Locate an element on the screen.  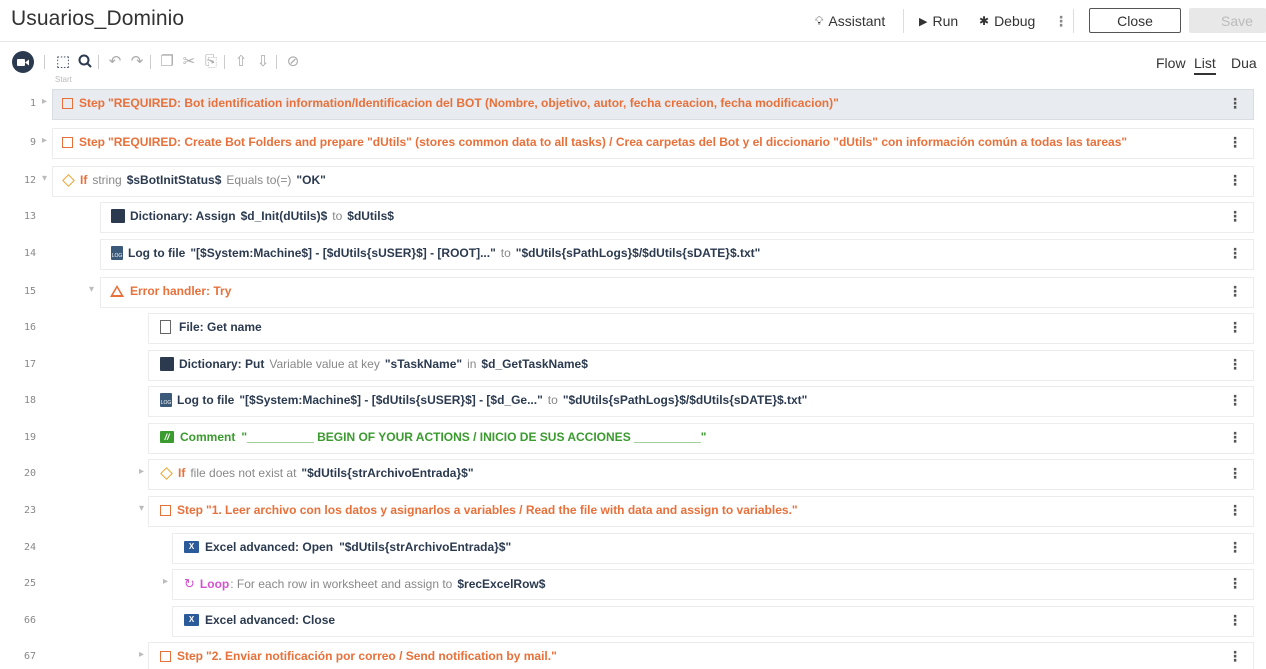
undo-icon: ↶ is located at coordinates (115, 61).